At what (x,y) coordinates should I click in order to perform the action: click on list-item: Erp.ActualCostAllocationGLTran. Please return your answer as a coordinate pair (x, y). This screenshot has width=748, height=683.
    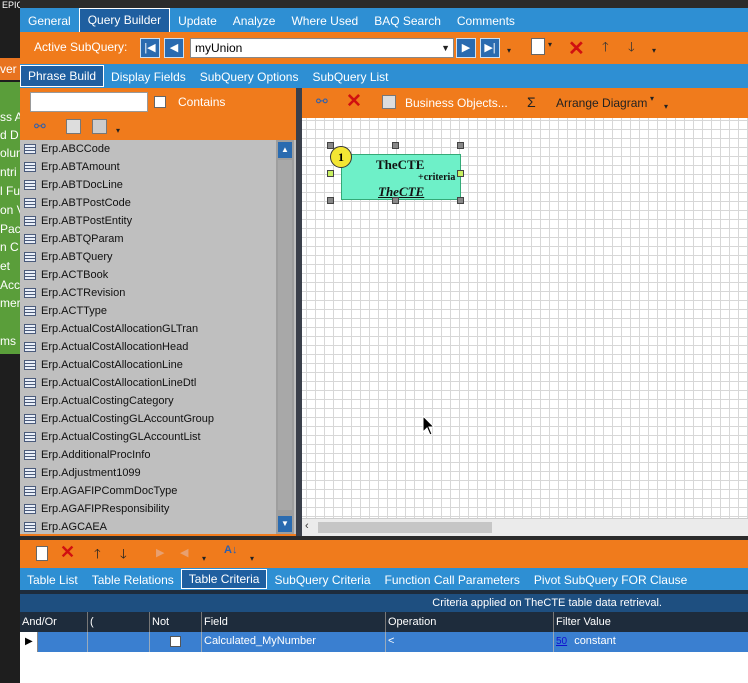
    Looking at the image, I should click on (148, 329).